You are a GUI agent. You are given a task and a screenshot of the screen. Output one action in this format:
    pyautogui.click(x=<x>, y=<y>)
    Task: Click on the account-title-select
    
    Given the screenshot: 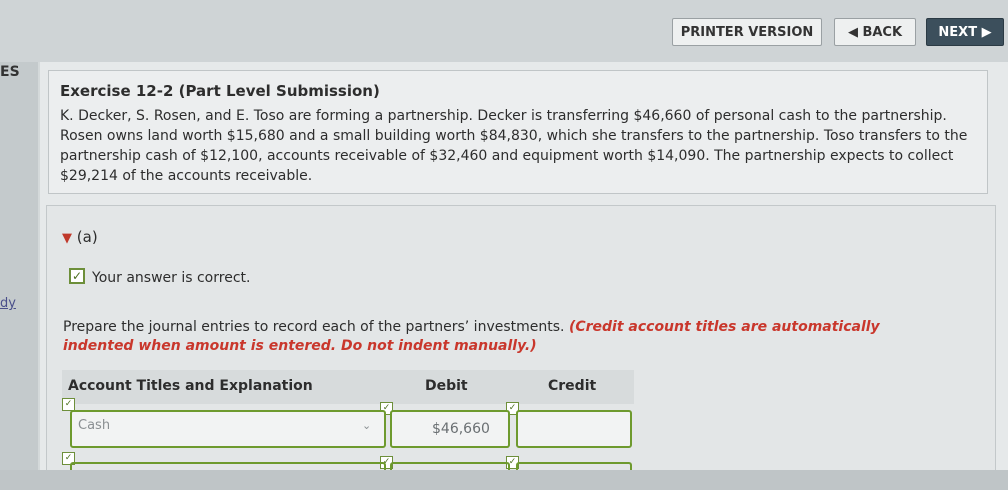 What is the action you would take?
    pyautogui.click(x=228, y=429)
    